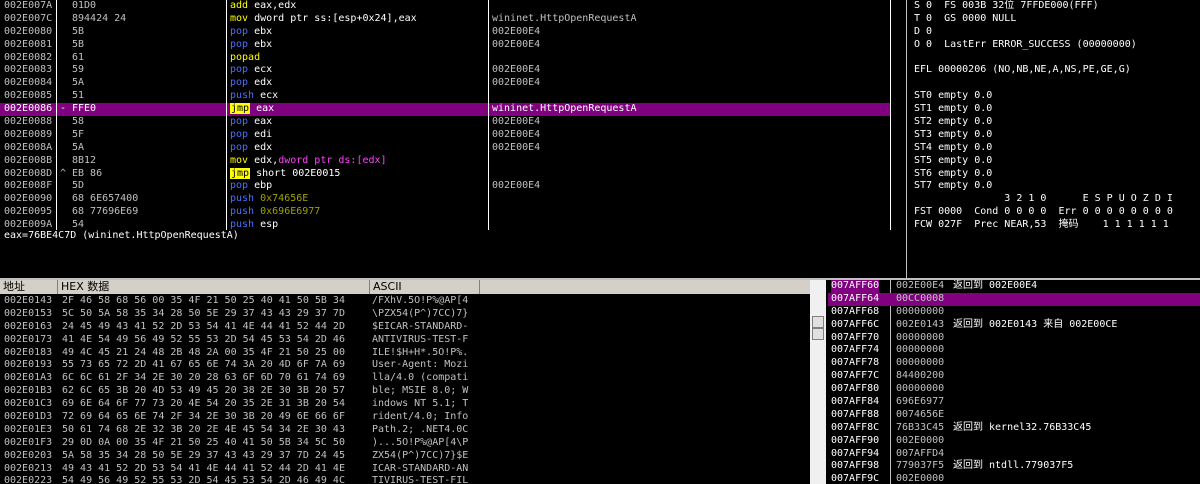  I want to click on stack-row: 007AFF8C 76B33C45 返回到 kernel32.76B33C45, so click(1014, 428).